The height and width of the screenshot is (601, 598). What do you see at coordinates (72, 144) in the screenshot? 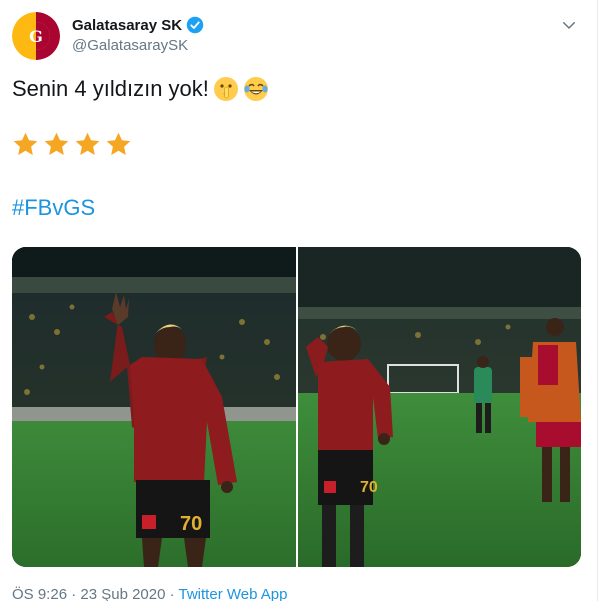
I see `stars-row` at bounding box center [72, 144].